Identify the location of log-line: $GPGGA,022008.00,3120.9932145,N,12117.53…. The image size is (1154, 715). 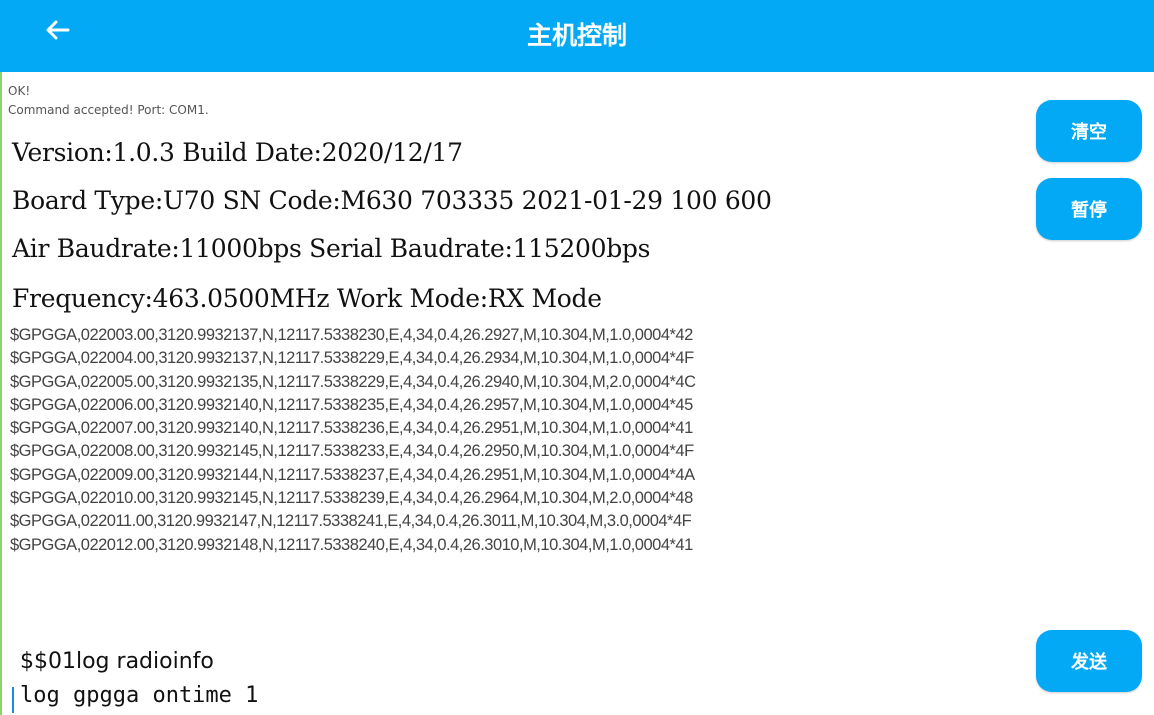
(352, 451).